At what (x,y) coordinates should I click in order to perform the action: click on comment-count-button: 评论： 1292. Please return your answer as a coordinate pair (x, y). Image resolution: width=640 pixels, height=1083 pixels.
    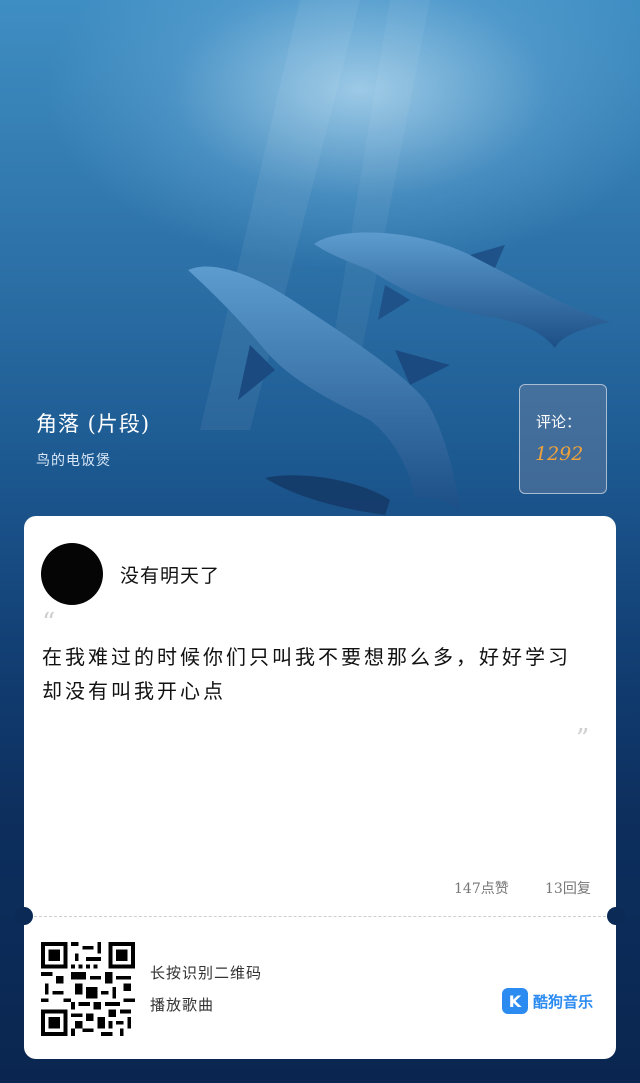
    Looking at the image, I should click on (563, 439).